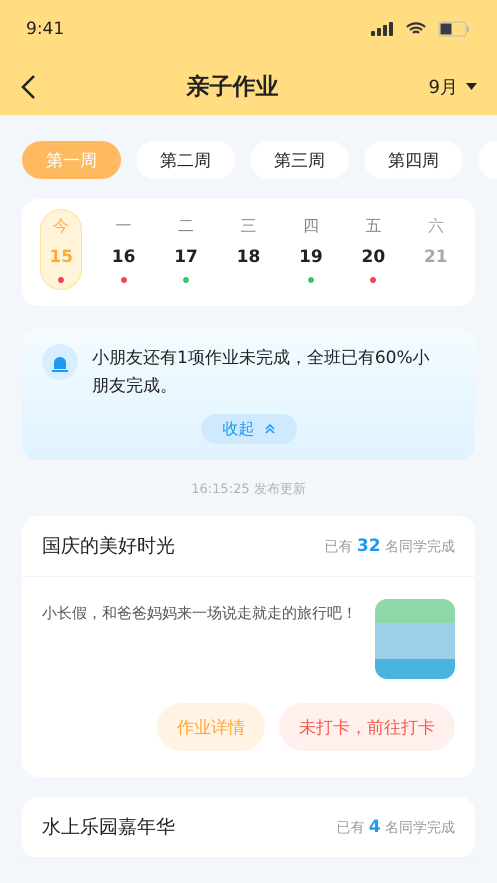 The width and height of the screenshot is (497, 883). I want to click on date-label: 18, so click(248, 257).